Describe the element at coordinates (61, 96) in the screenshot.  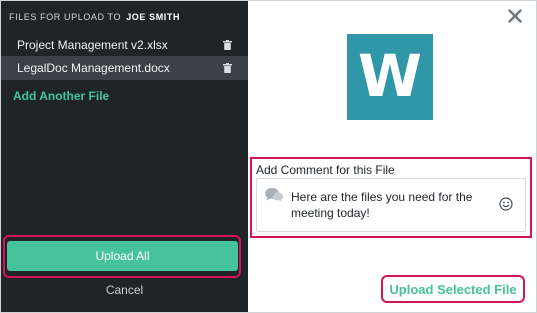
I see `add-another-file-link: Add Another File` at that location.